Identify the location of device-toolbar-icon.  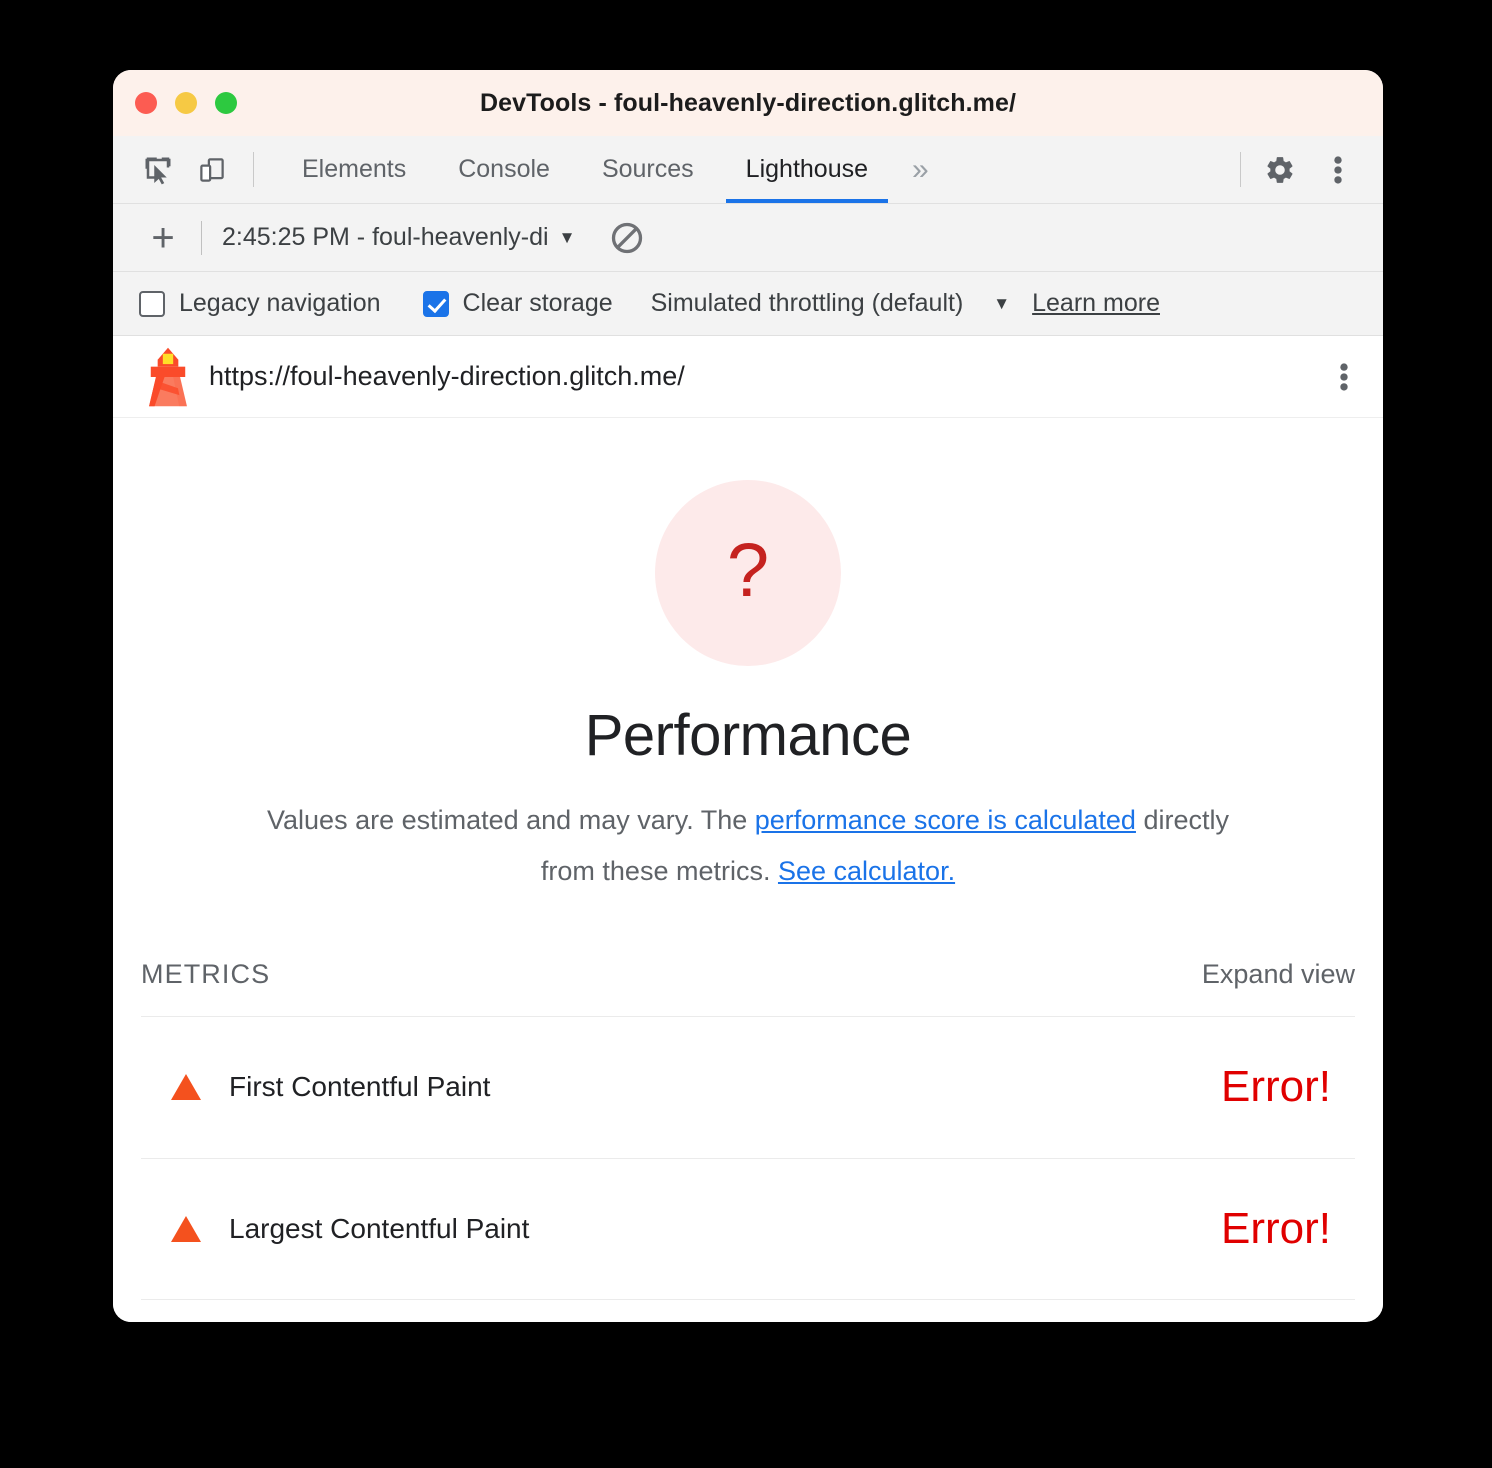
(212, 169).